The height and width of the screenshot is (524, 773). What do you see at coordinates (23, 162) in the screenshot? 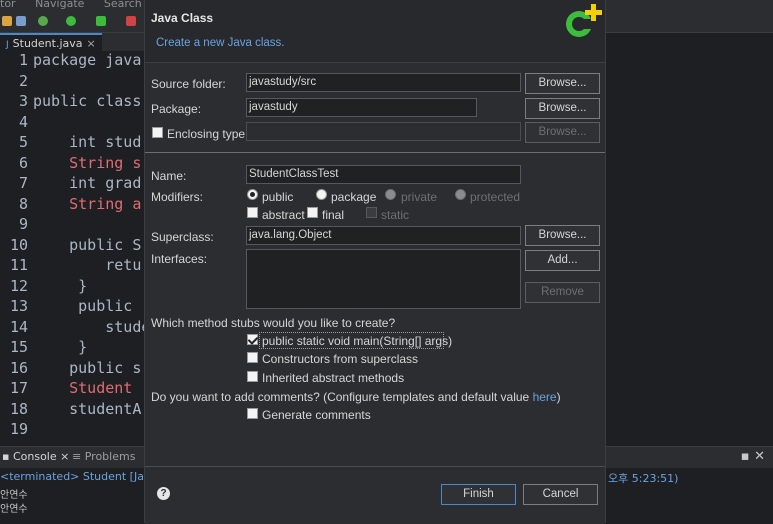
I see `line-number: 6` at bounding box center [23, 162].